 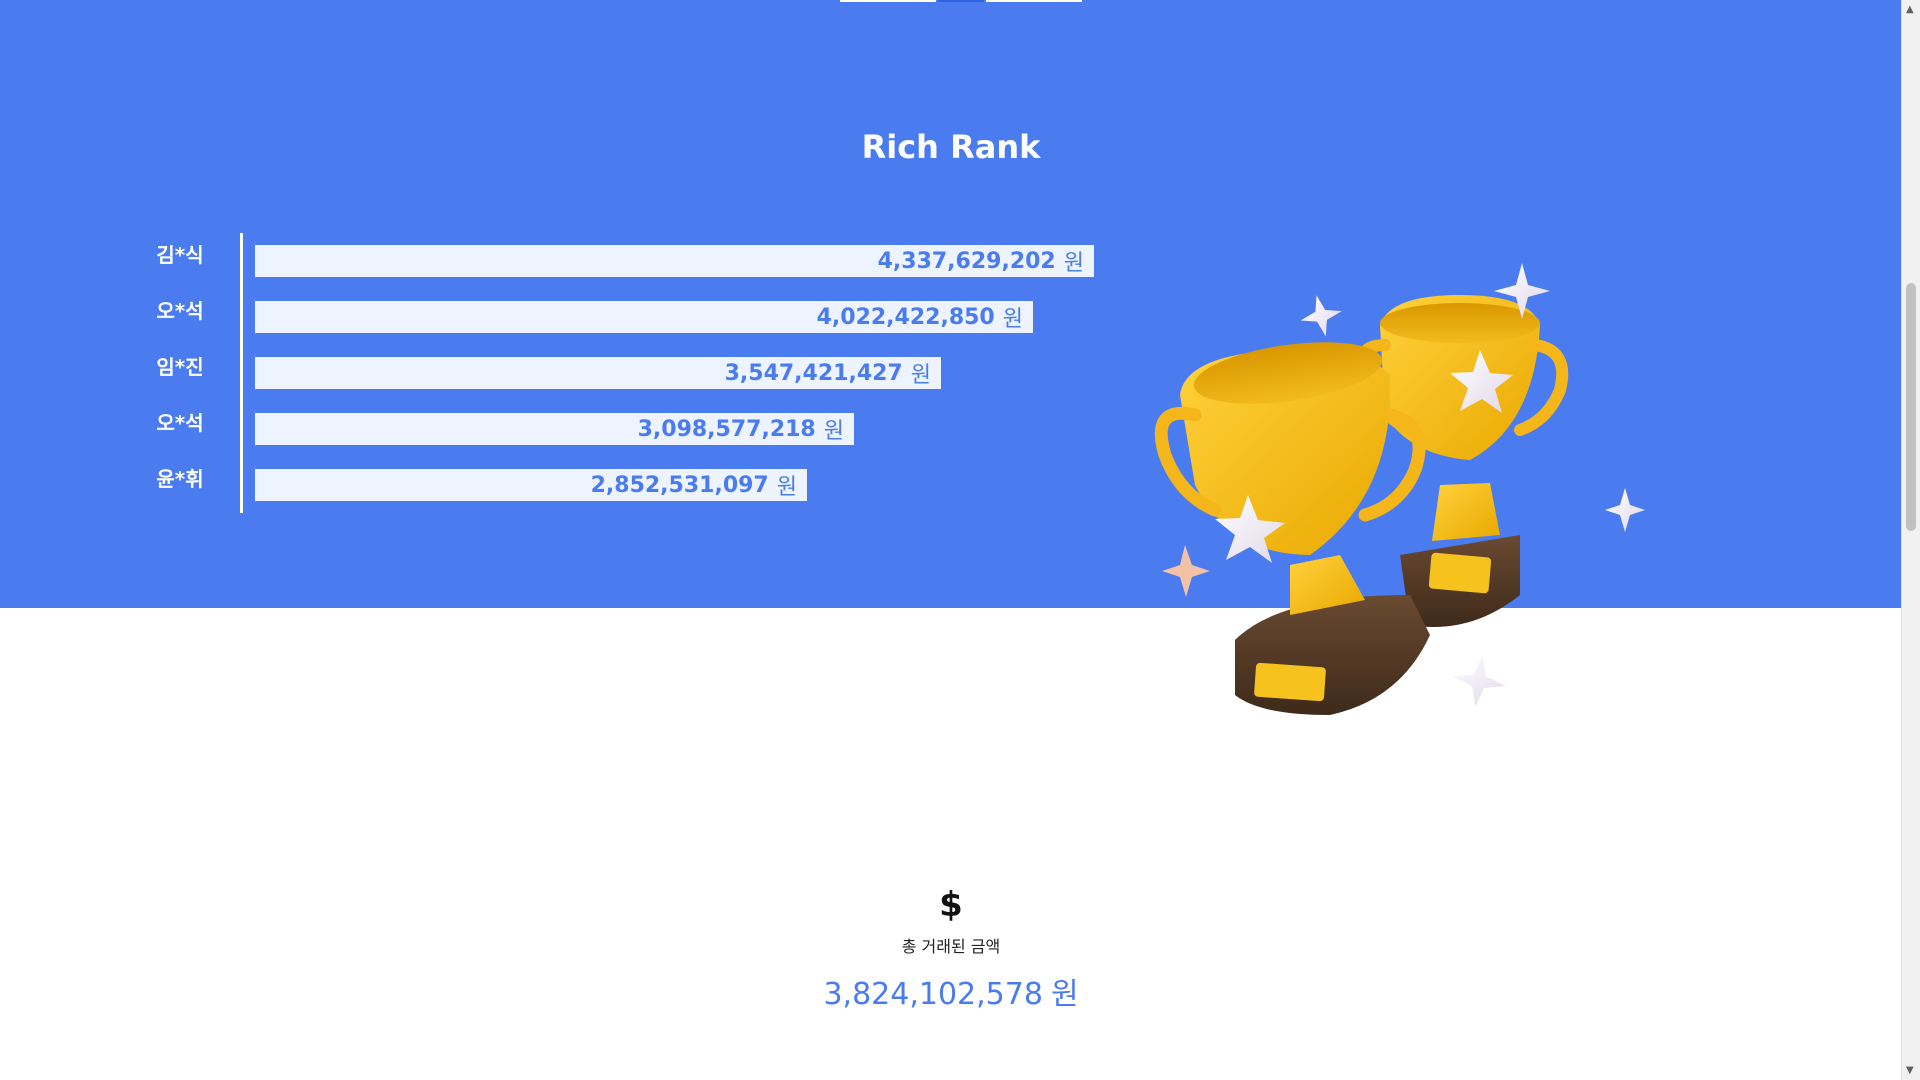 What do you see at coordinates (674, 261) in the screenshot?
I see `rank-bar: 4,337,629,202 원` at bounding box center [674, 261].